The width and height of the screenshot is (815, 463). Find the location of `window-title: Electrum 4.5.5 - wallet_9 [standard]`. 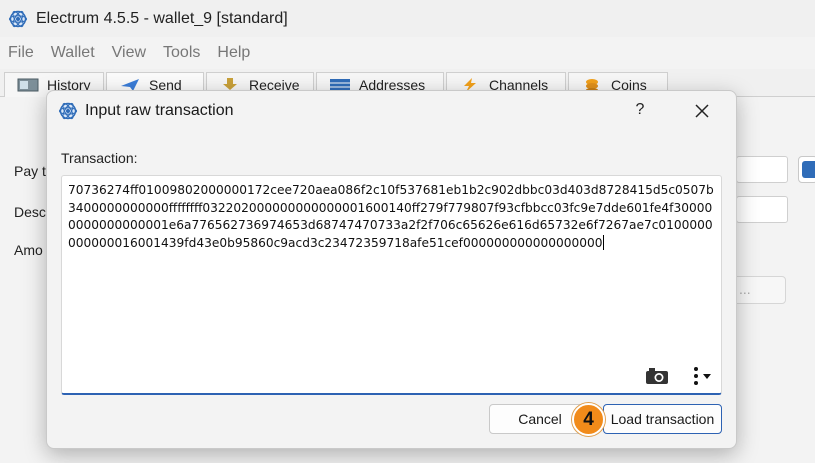

window-title: Electrum 4.5.5 - wallet_9 [standard] is located at coordinates (162, 18).